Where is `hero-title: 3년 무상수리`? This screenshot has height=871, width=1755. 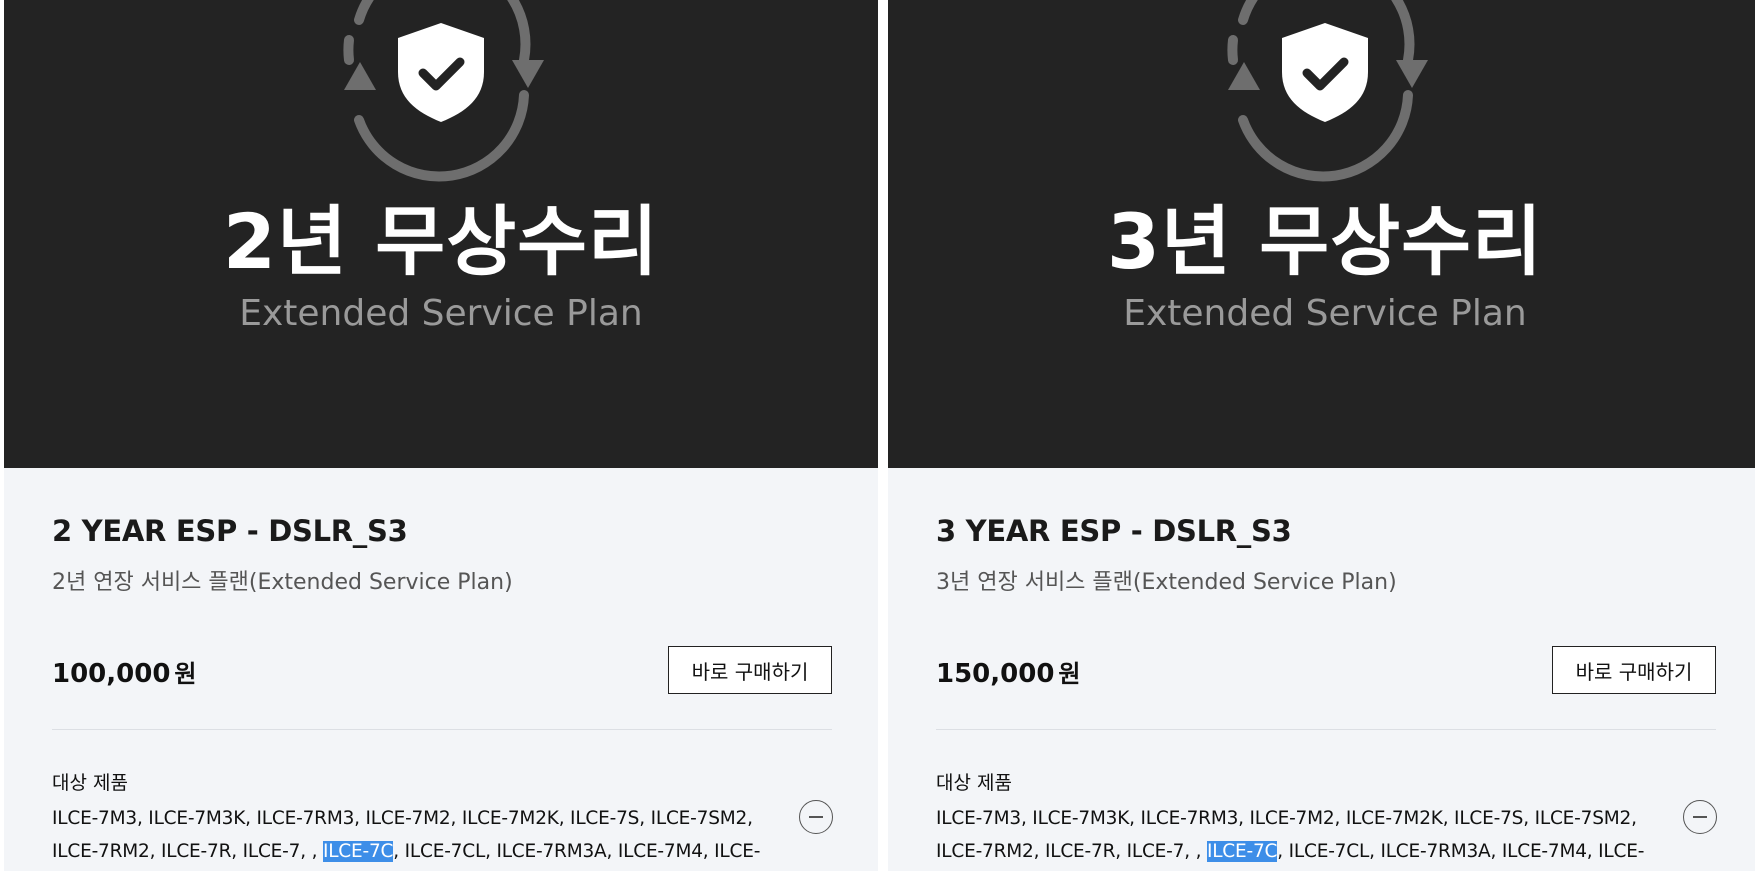
hero-title: 3년 무상수리 is located at coordinates (1325, 241).